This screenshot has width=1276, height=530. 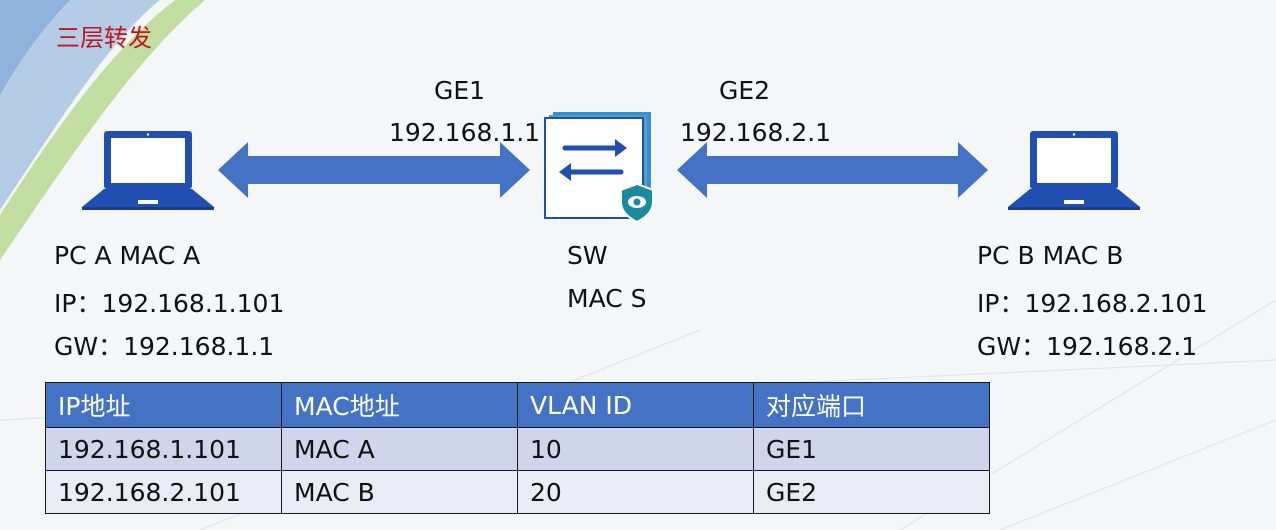 What do you see at coordinates (871, 492) in the screenshot?
I see `cell-port: GE2` at bounding box center [871, 492].